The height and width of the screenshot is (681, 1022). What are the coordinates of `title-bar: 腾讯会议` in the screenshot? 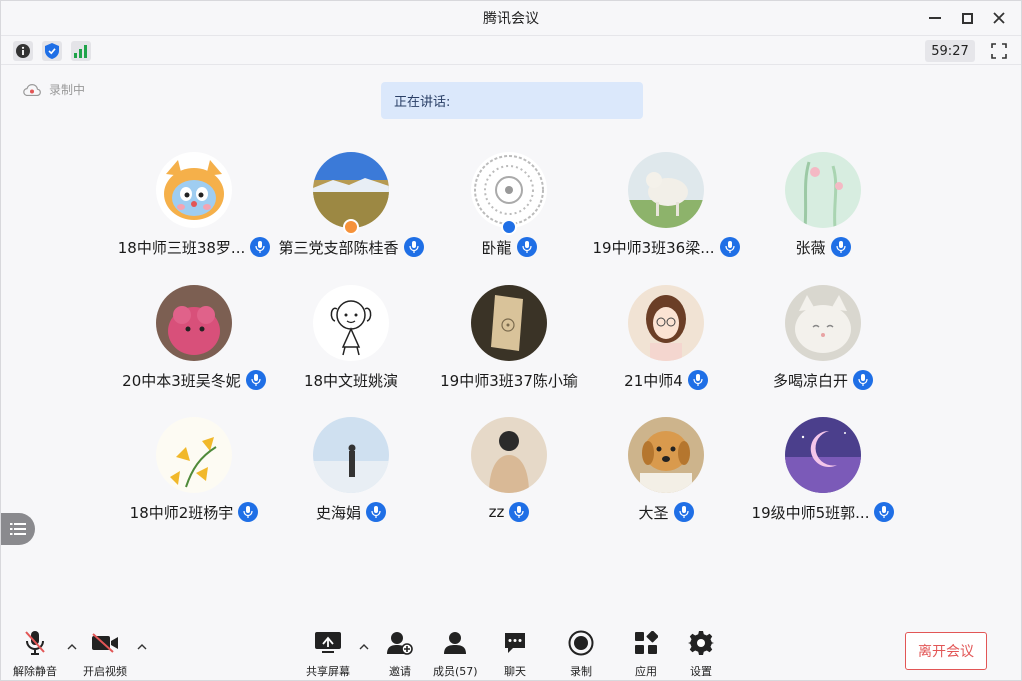 It's located at (511, 18).